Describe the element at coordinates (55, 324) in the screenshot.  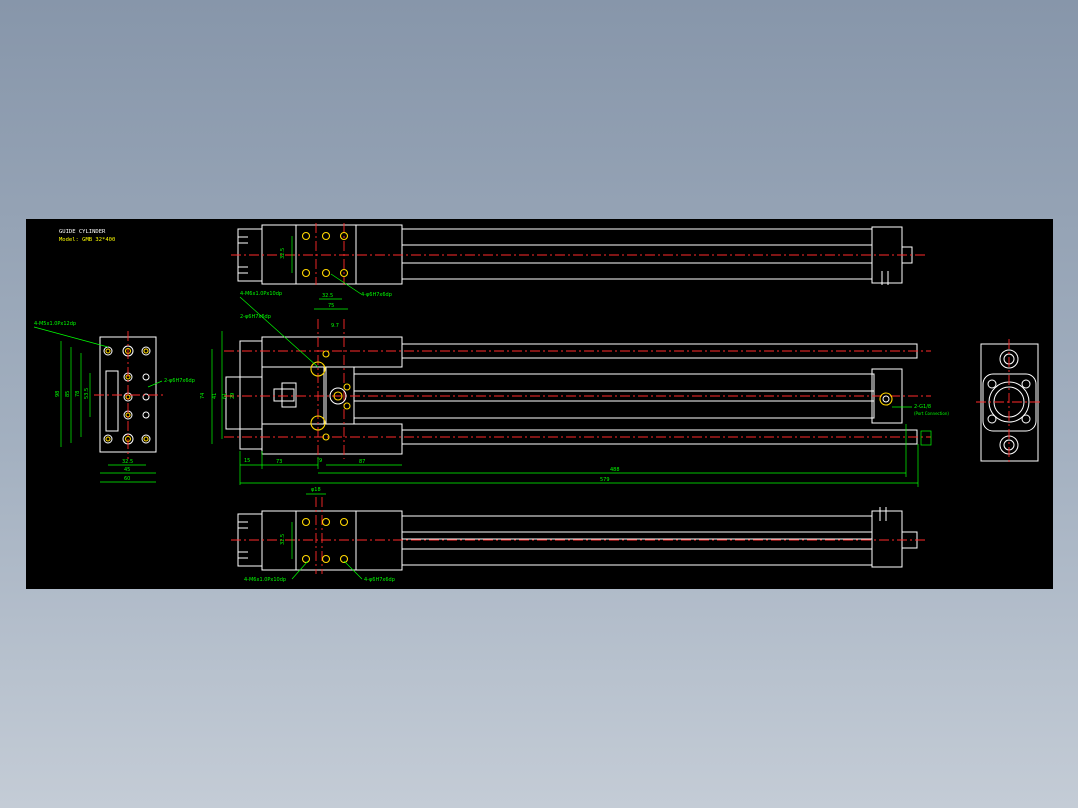
I see `callout-end-a: 4-M5x1.0Px12dp` at that location.